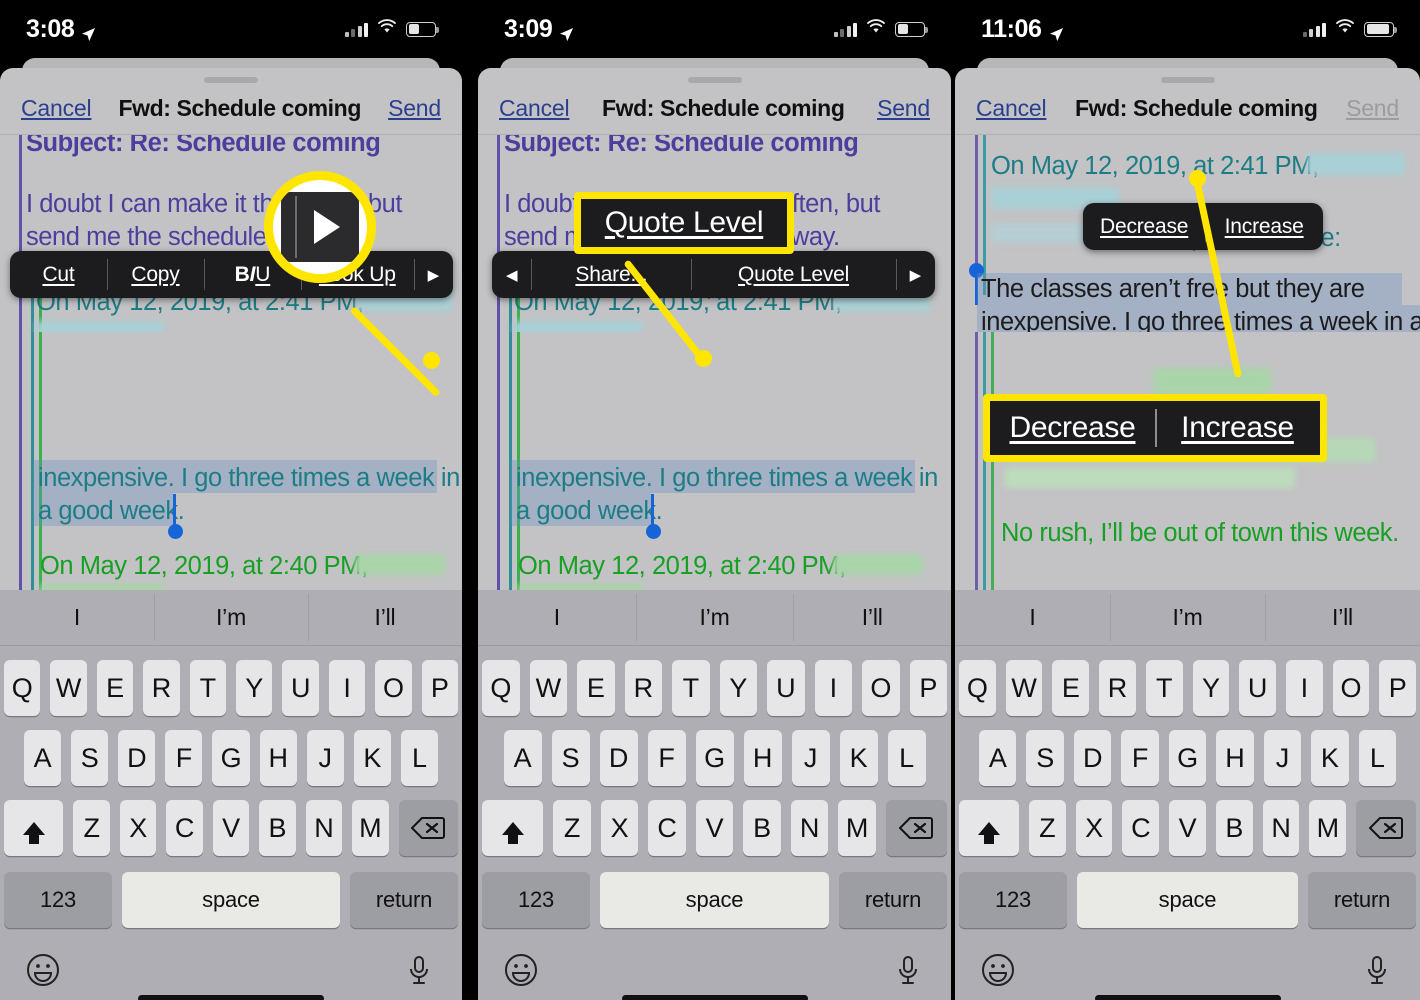  Describe the element at coordinates (91, 828) in the screenshot. I see `key-z: Z` at that location.